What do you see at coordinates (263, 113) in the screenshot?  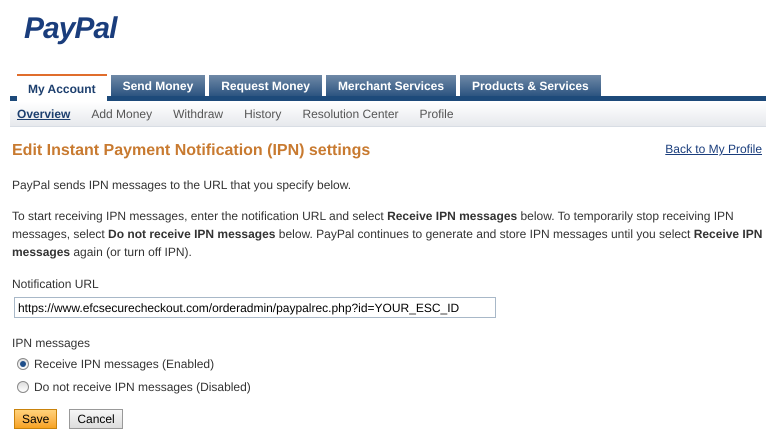 I see `subnav-link: History` at bounding box center [263, 113].